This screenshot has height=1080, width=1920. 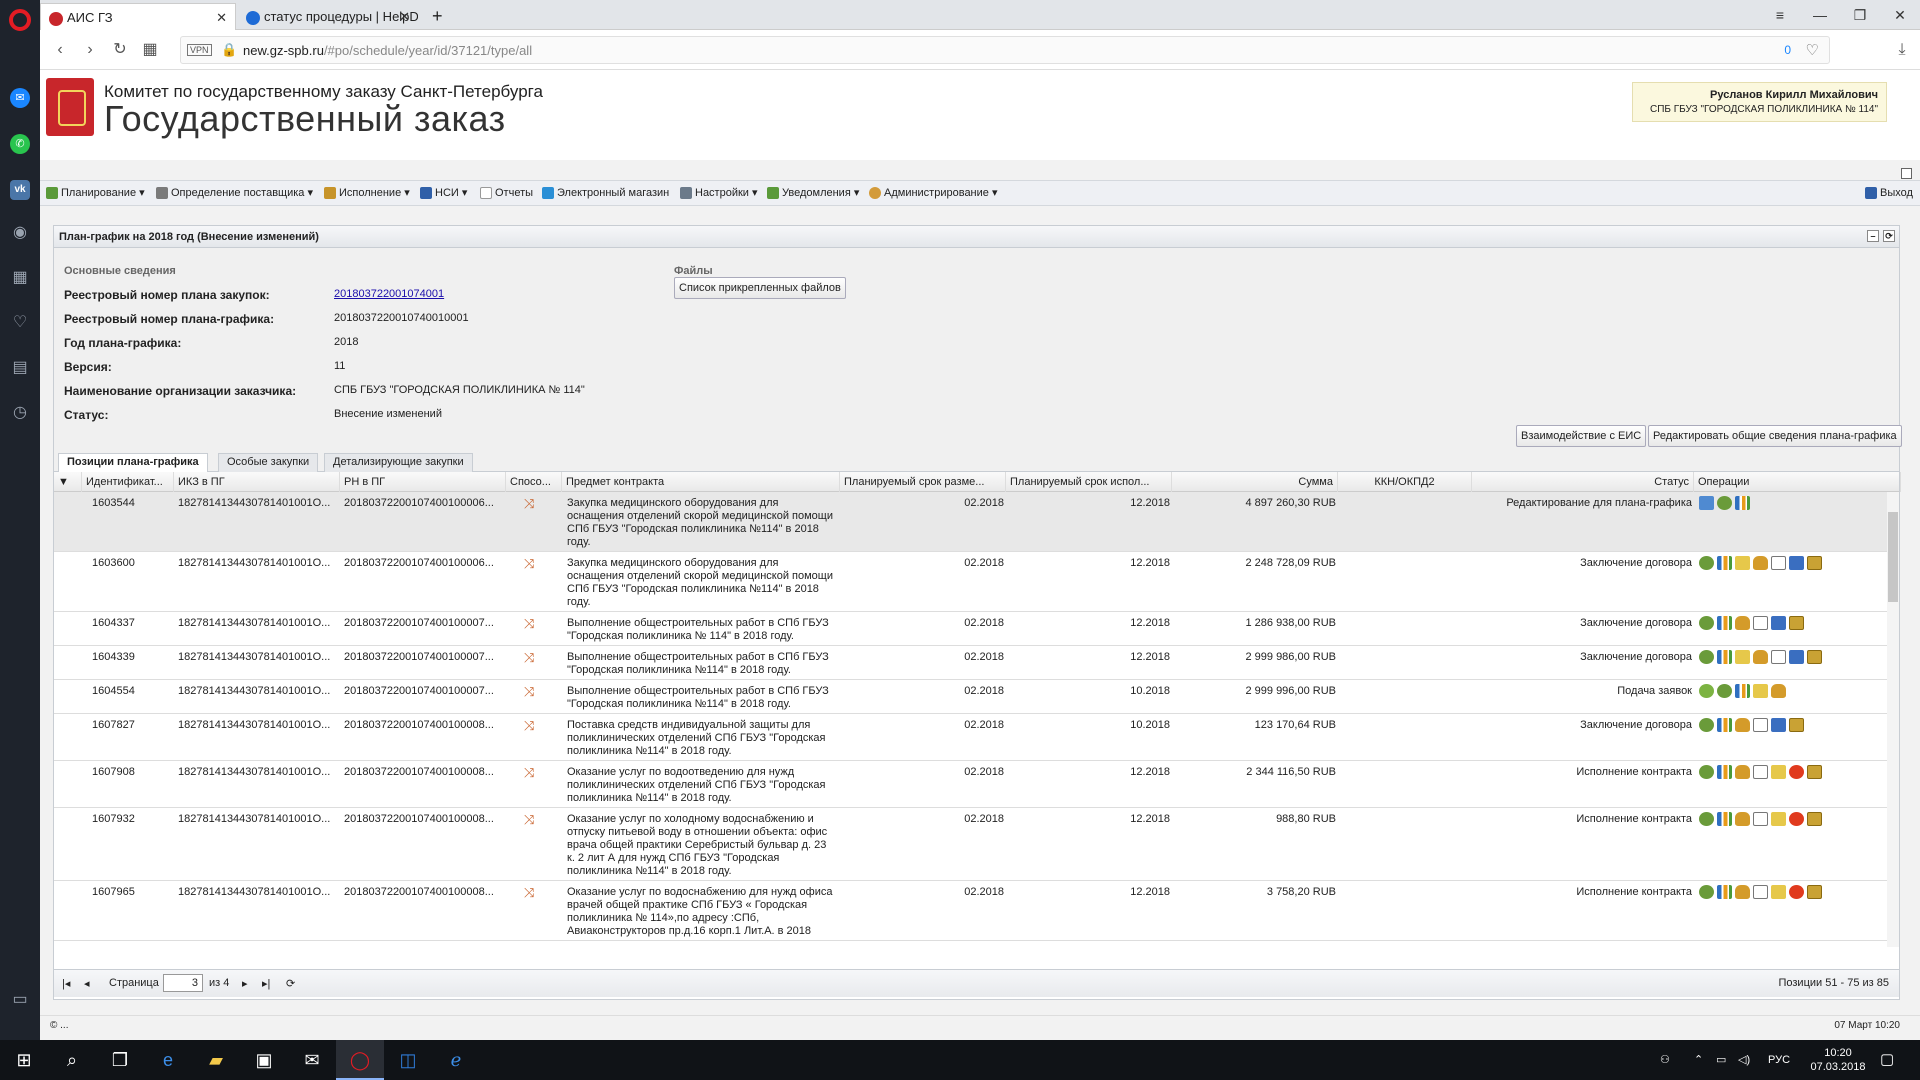 I want to click on clock: 10:20 07.03.2018, so click(x=1838, y=1060).